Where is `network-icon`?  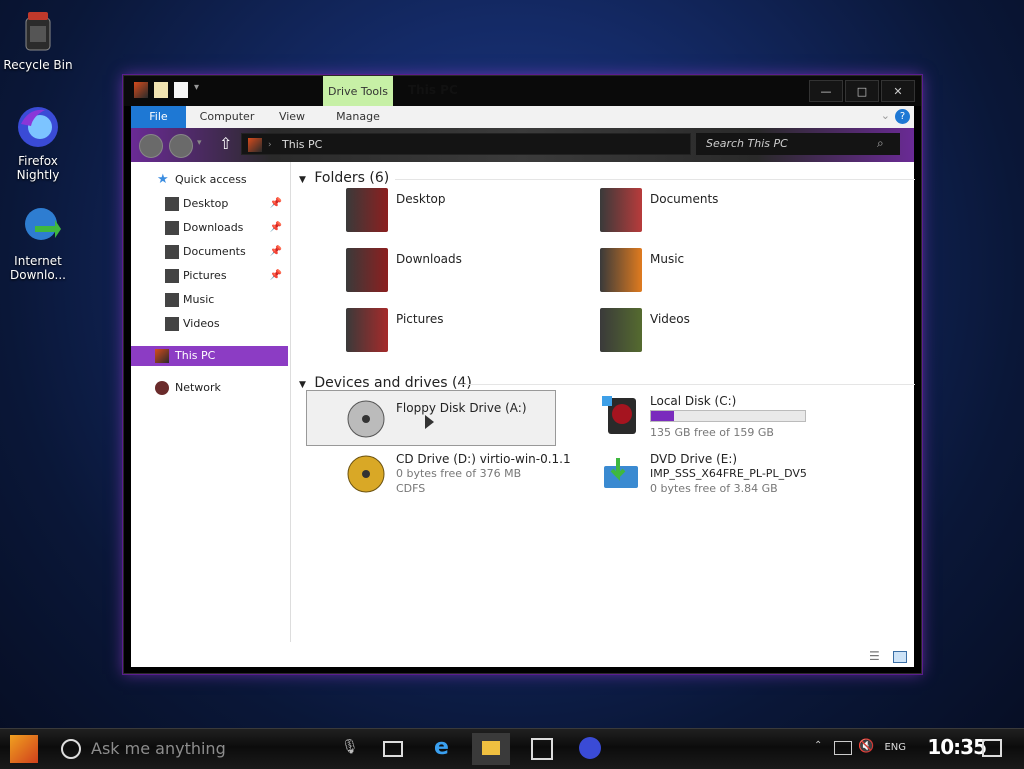
network-icon is located at coordinates (162, 388).